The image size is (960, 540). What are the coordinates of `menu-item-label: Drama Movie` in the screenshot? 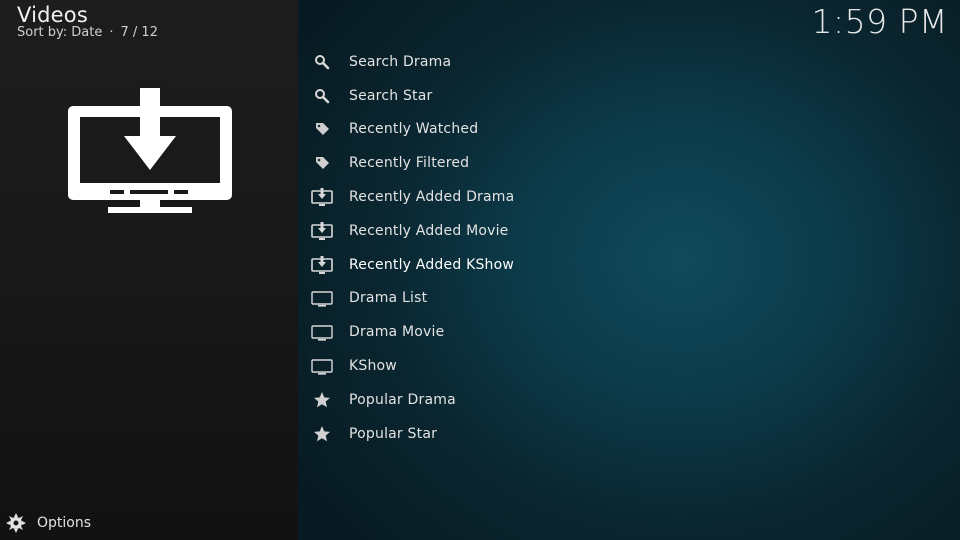 It's located at (397, 332).